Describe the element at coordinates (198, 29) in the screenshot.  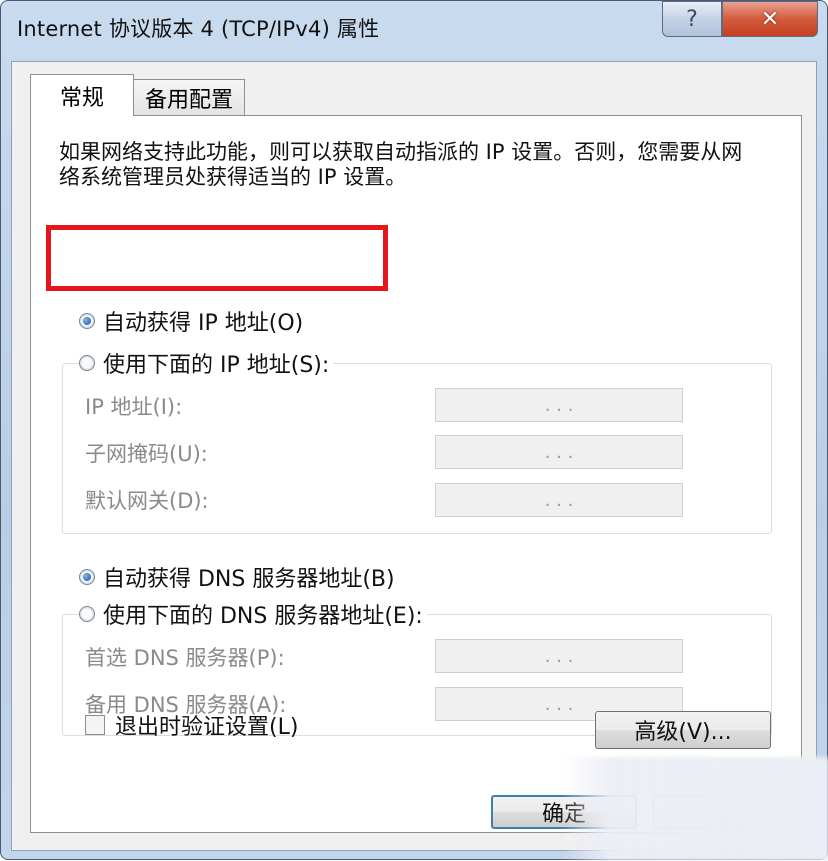
I see `window-title: Internet 协议版本 4 (TCP/IPv4) 属性` at that location.